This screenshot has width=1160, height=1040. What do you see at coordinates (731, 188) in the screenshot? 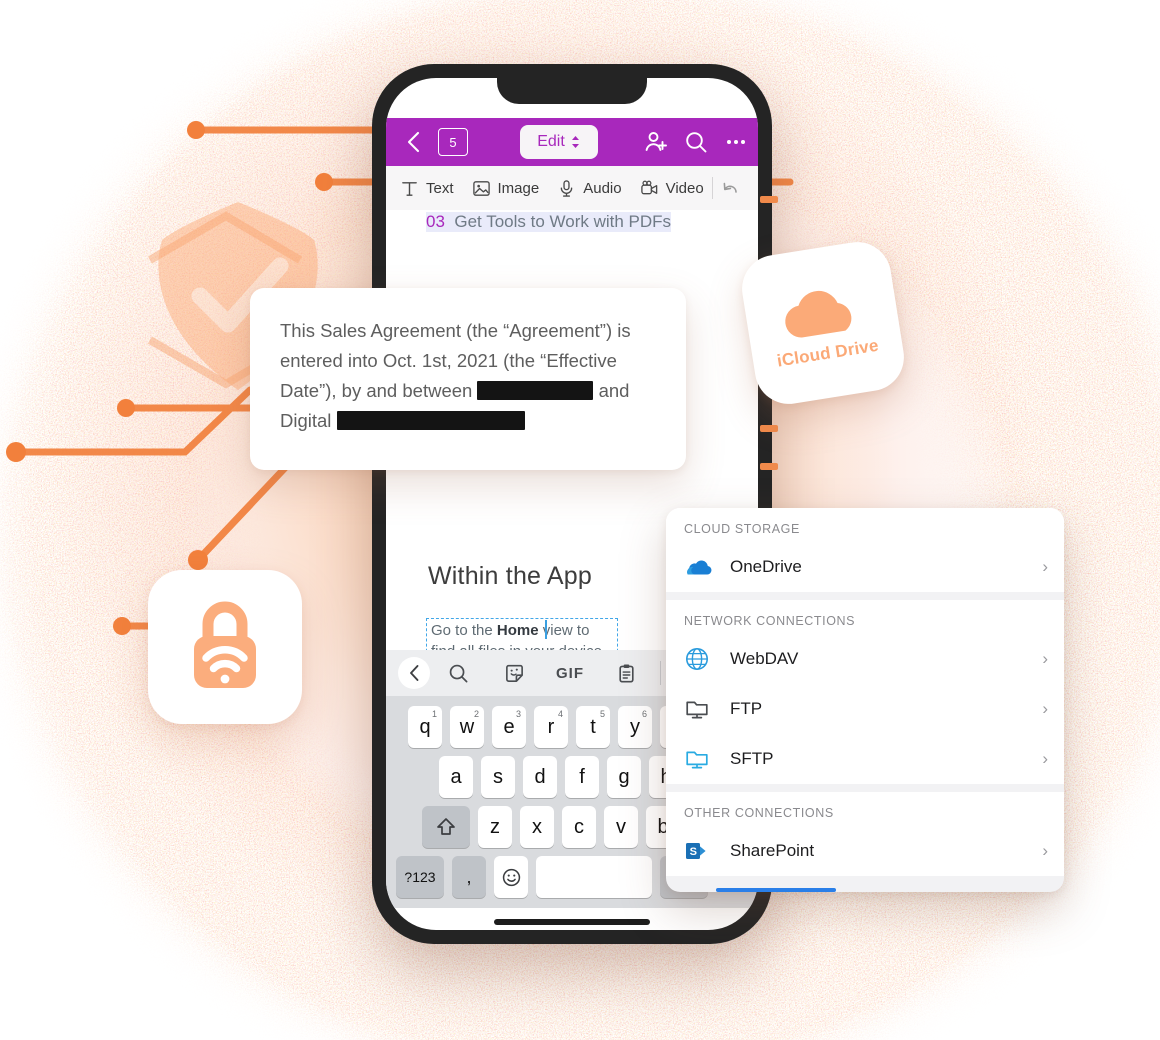
I see `undo-icon` at bounding box center [731, 188].